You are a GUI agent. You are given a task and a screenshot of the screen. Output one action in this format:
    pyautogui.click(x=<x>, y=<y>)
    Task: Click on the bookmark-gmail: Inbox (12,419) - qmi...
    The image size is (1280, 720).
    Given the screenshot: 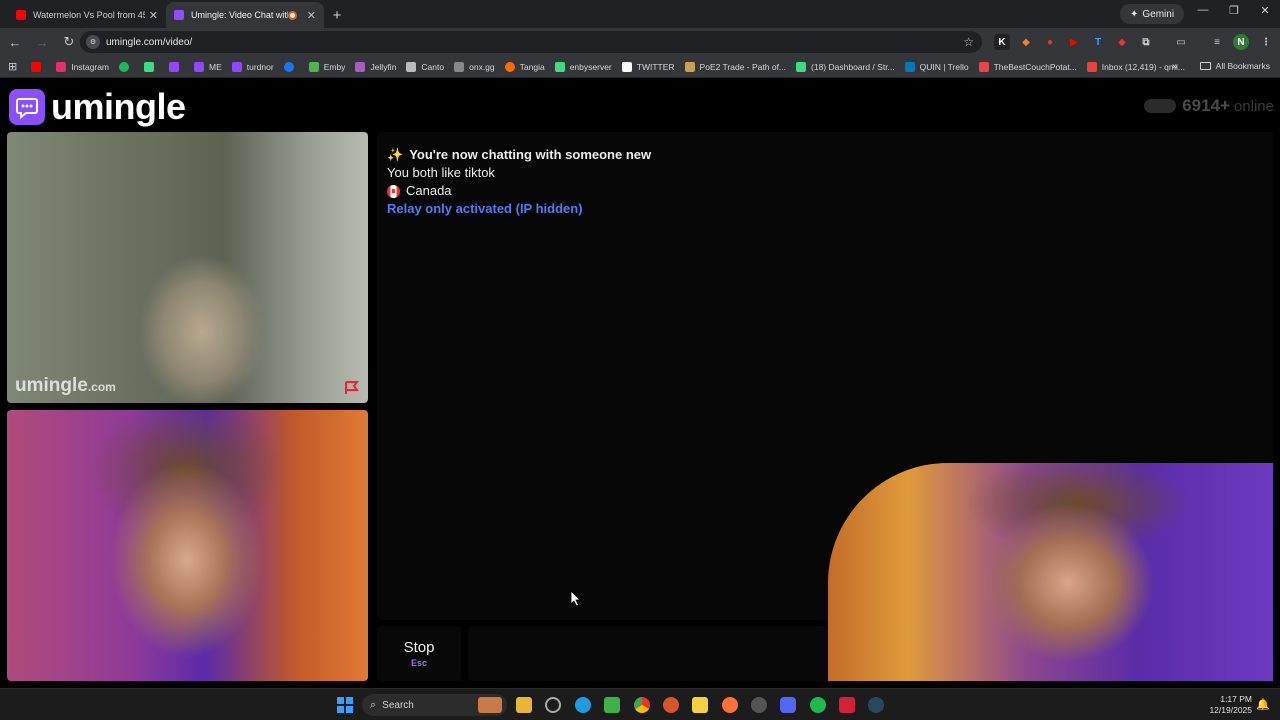 What is the action you would take?
    pyautogui.click(x=1135, y=66)
    